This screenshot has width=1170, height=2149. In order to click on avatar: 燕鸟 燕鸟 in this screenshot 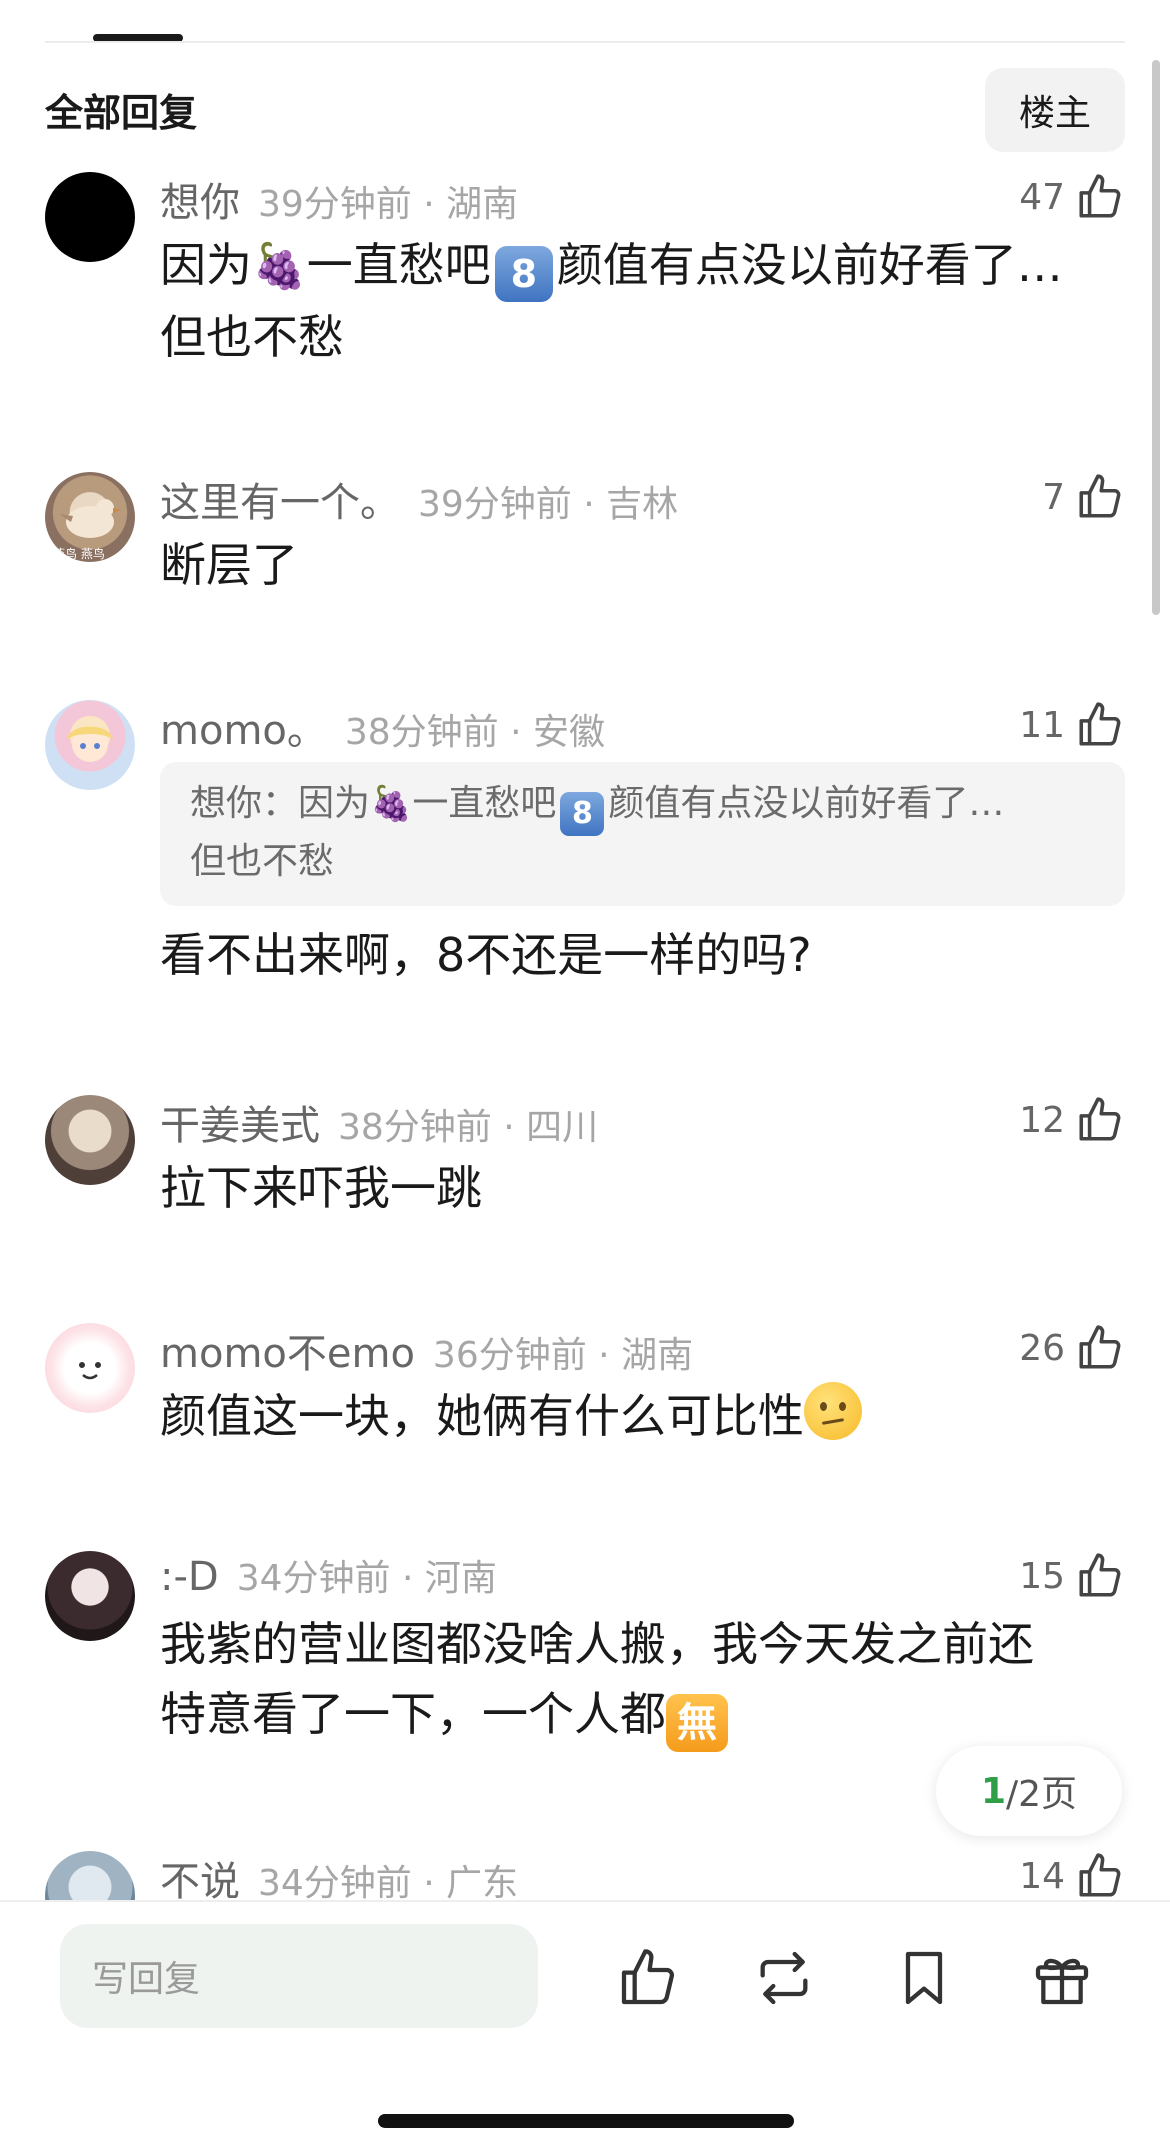, I will do `click(90, 517)`.